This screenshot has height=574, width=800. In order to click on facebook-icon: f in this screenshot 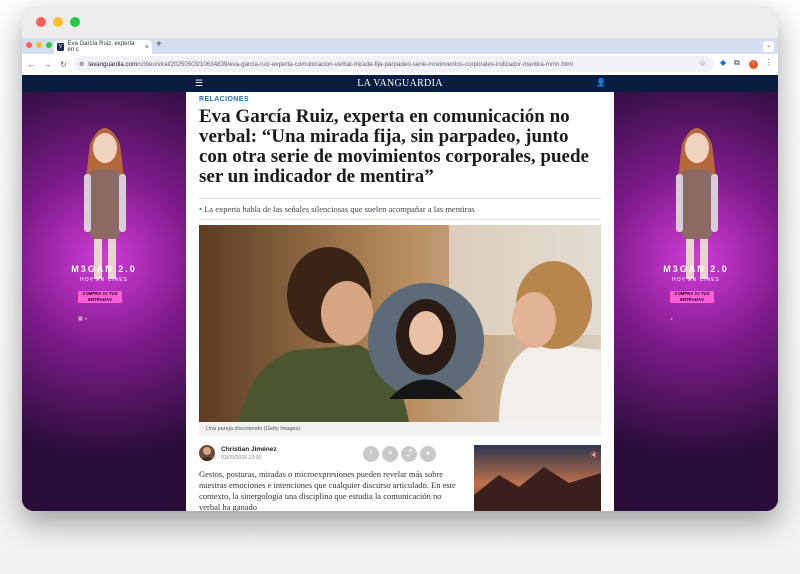, I will do `click(371, 454)`.